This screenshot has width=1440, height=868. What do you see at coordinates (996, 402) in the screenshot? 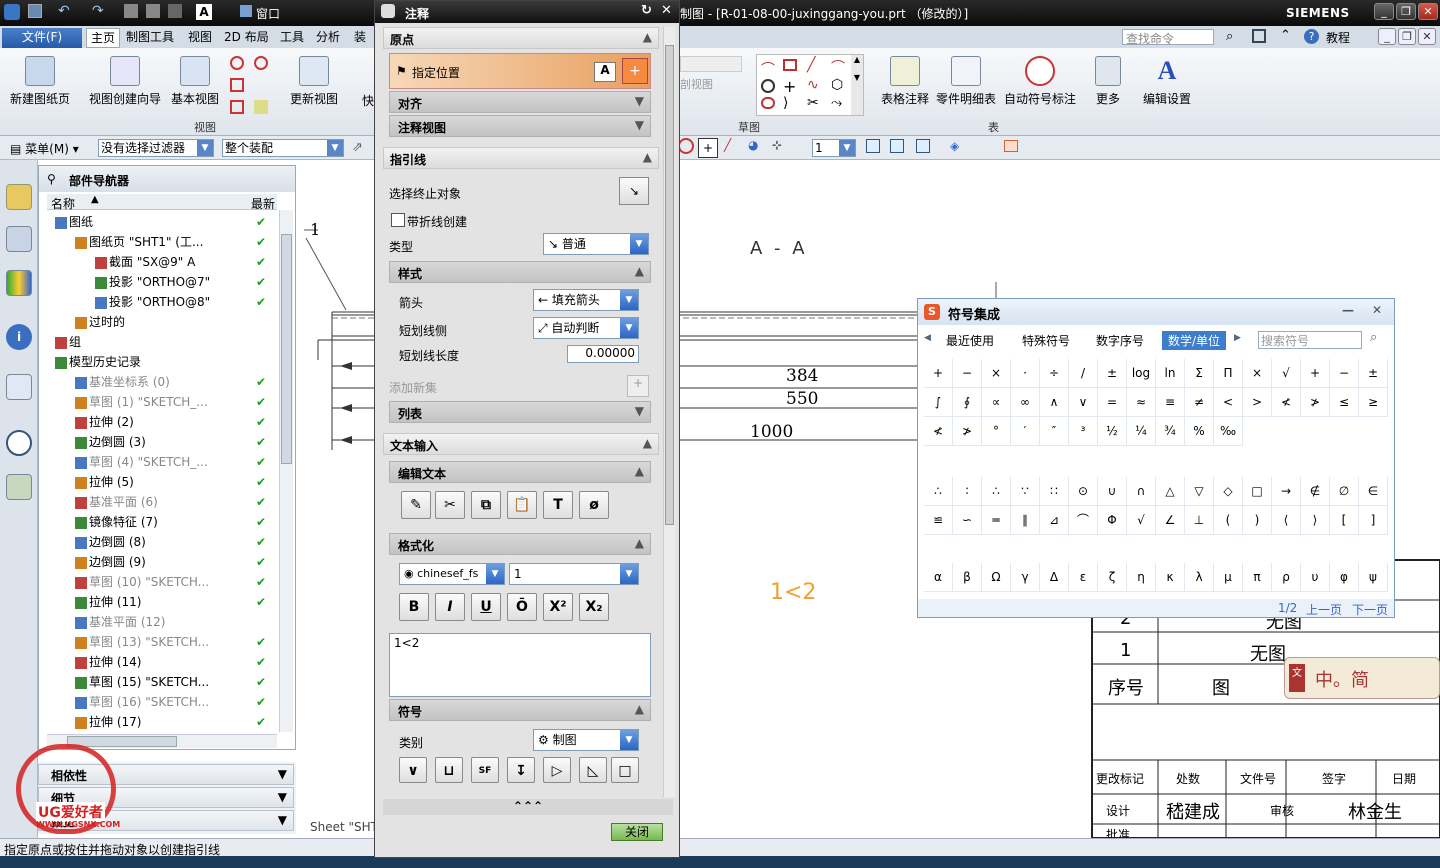
I see `symbol-cell: ∝` at bounding box center [996, 402].